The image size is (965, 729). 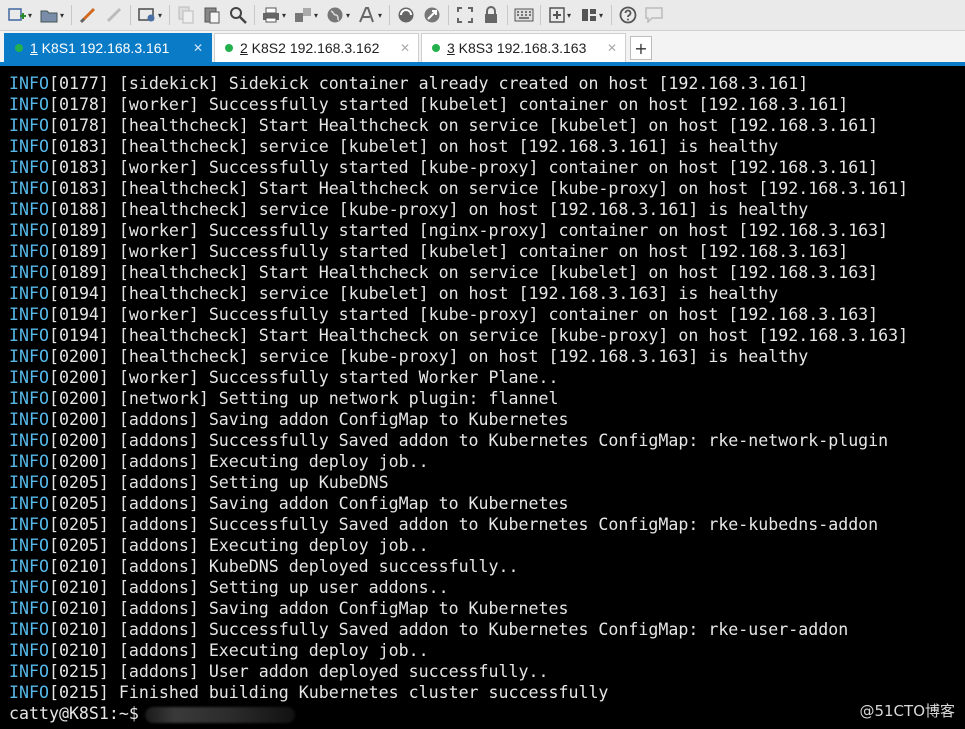 What do you see at coordinates (406, 15) in the screenshot?
I see `script-icon` at bounding box center [406, 15].